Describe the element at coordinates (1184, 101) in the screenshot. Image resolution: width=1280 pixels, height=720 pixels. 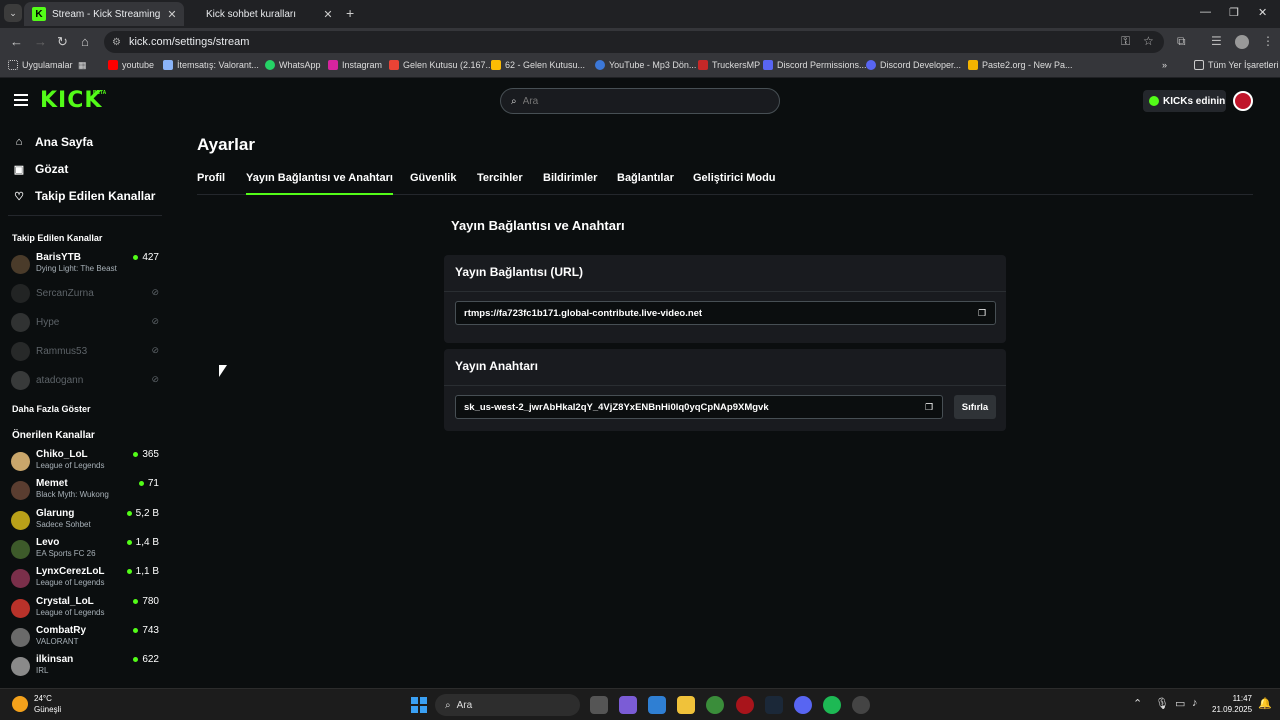
I see `get-kicks-button: KICKs edinin` at that location.